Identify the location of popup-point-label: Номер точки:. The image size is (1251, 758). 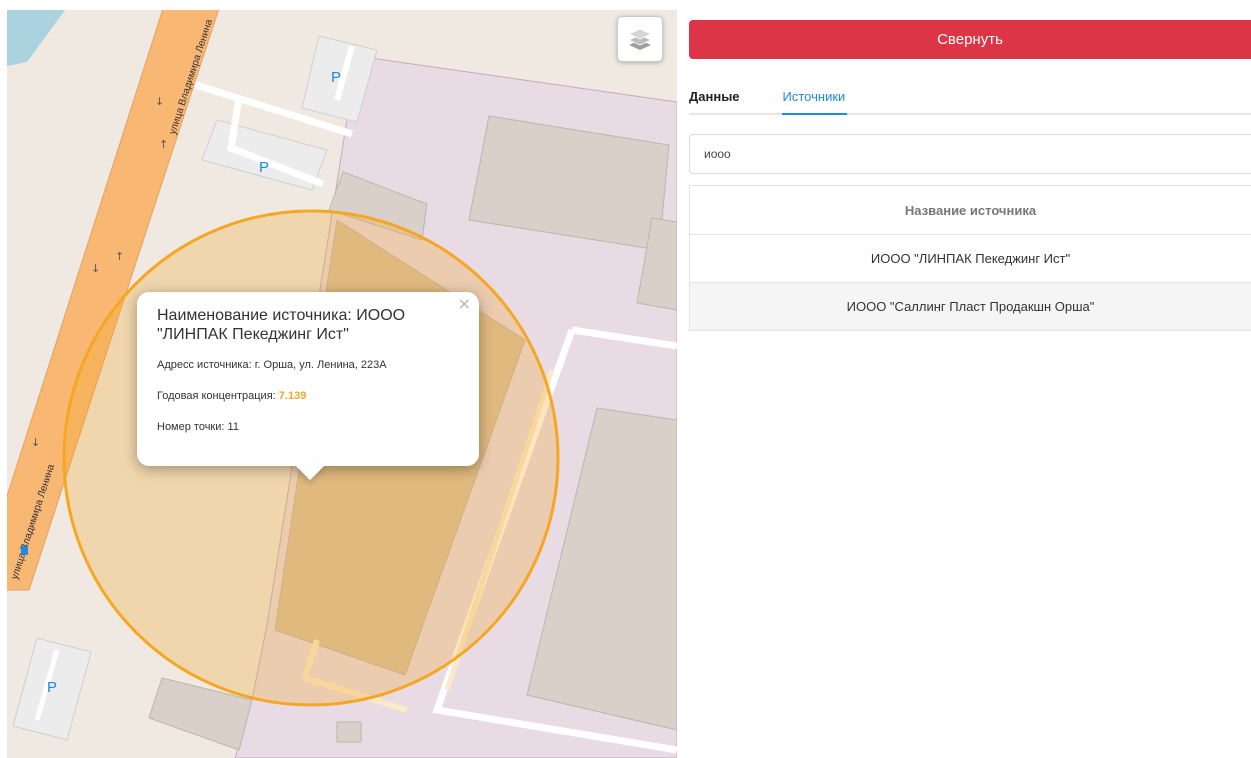
(191, 427).